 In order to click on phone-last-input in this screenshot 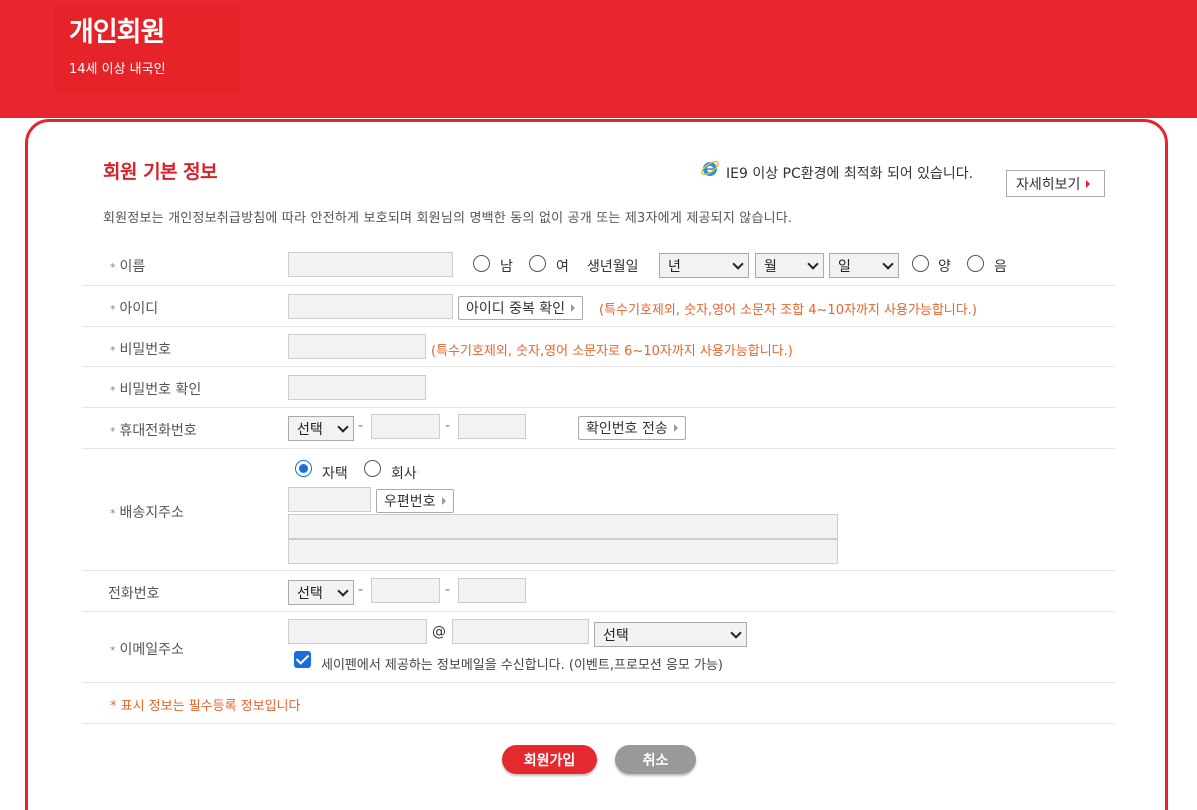, I will do `click(492, 590)`.